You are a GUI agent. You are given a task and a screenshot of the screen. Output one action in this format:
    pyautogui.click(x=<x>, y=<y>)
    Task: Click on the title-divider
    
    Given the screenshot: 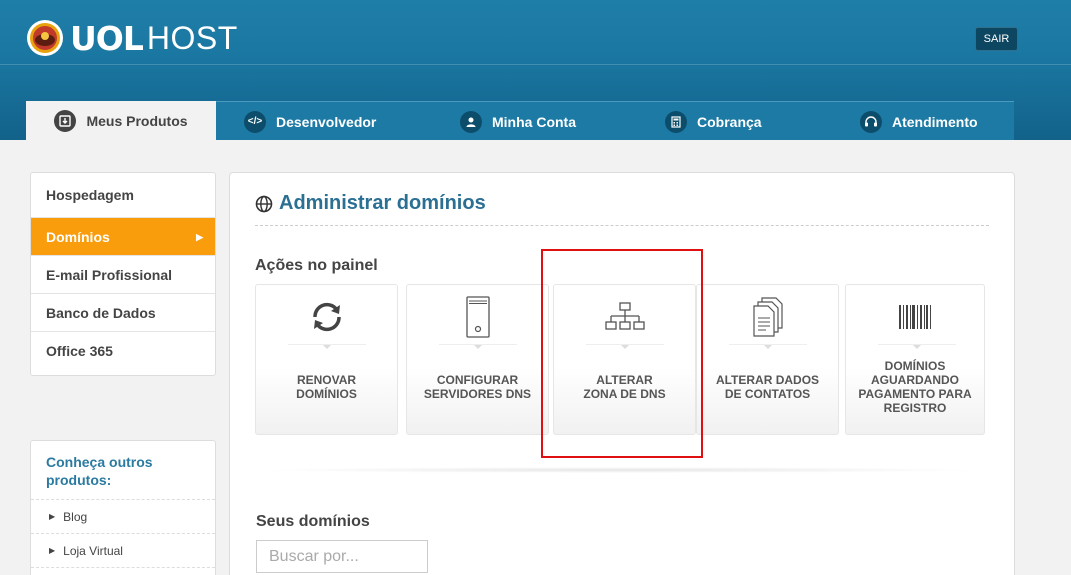 What is the action you would take?
    pyautogui.click(x=622, y=225)
    